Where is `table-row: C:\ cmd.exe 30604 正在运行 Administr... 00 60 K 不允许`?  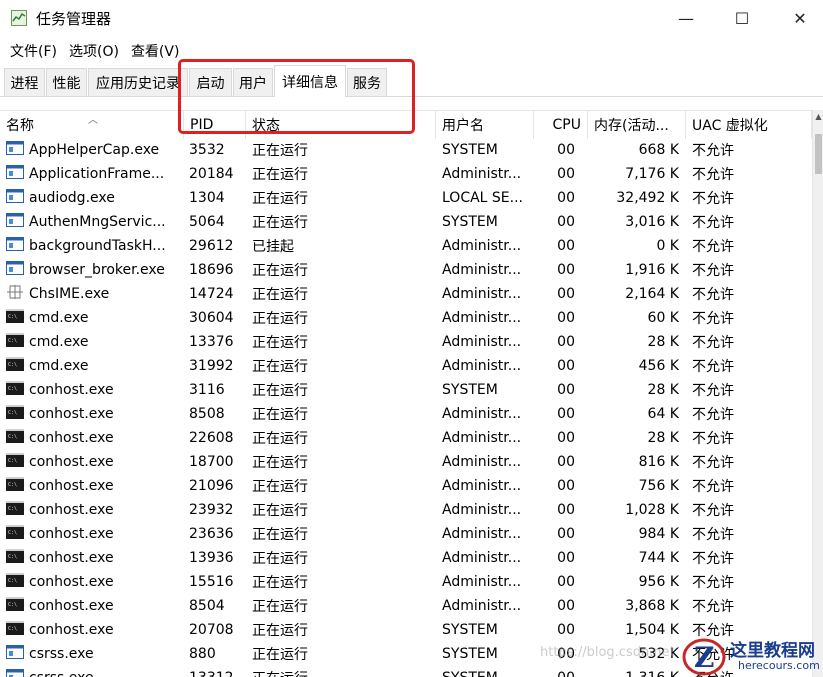 table-row: C:\ cmd.exe 30604 正在运行 Administr... 00 60 K 不允许 is located at coordinates (406, 318).